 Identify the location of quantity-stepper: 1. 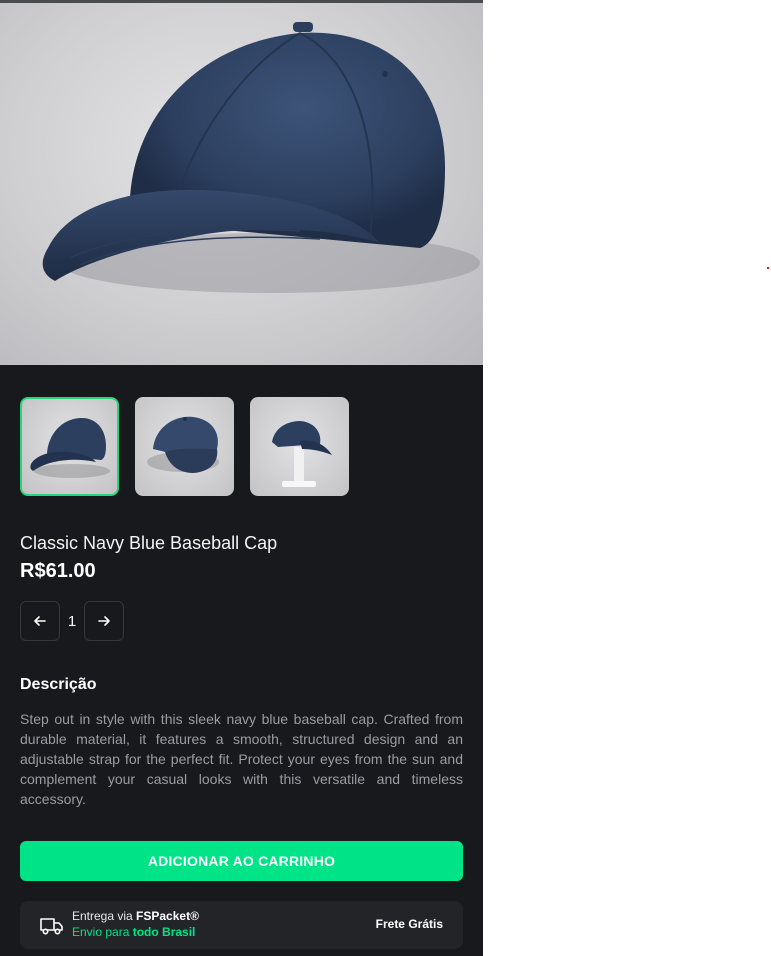
(72, 621).